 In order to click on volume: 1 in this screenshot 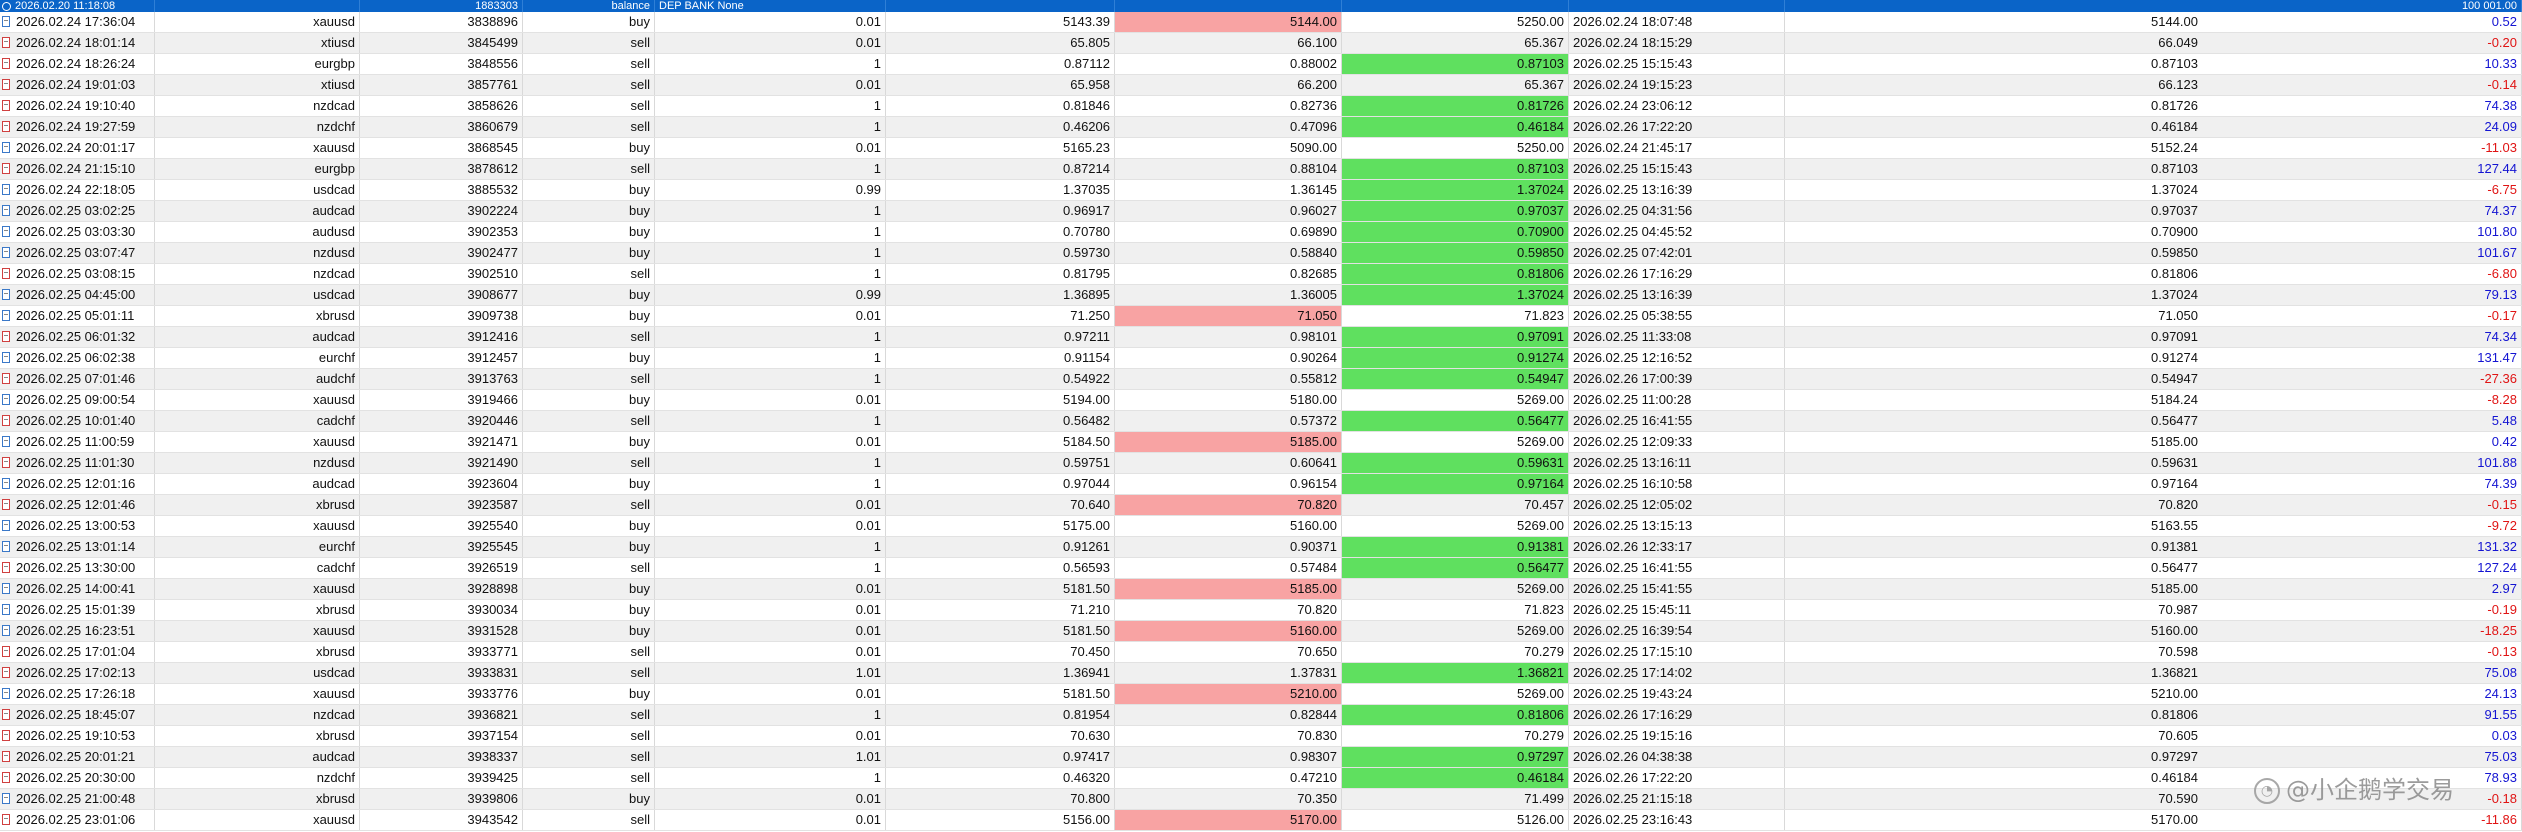, I will do `click(877, 126)`.